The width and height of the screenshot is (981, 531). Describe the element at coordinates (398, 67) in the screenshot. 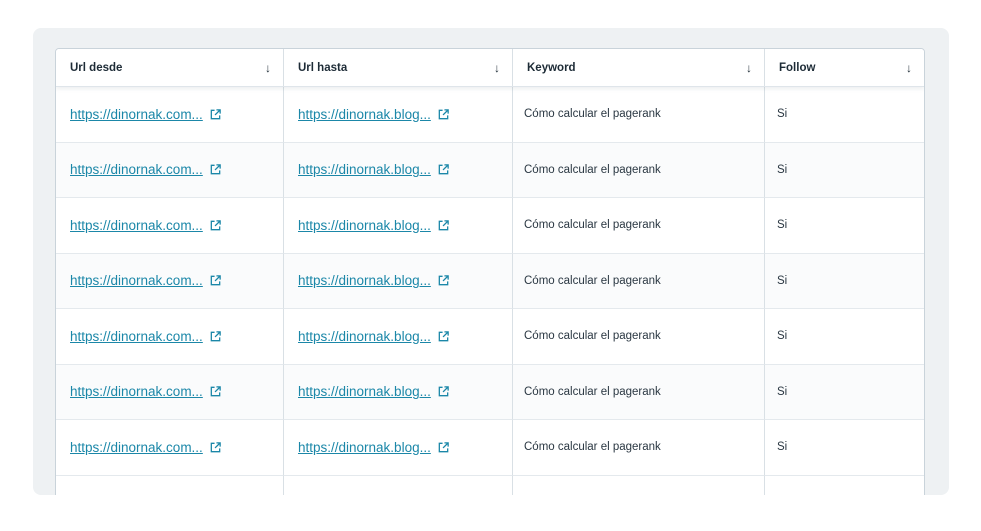

I see `column-header-url-hasta: Url hasta ↓` at that location.